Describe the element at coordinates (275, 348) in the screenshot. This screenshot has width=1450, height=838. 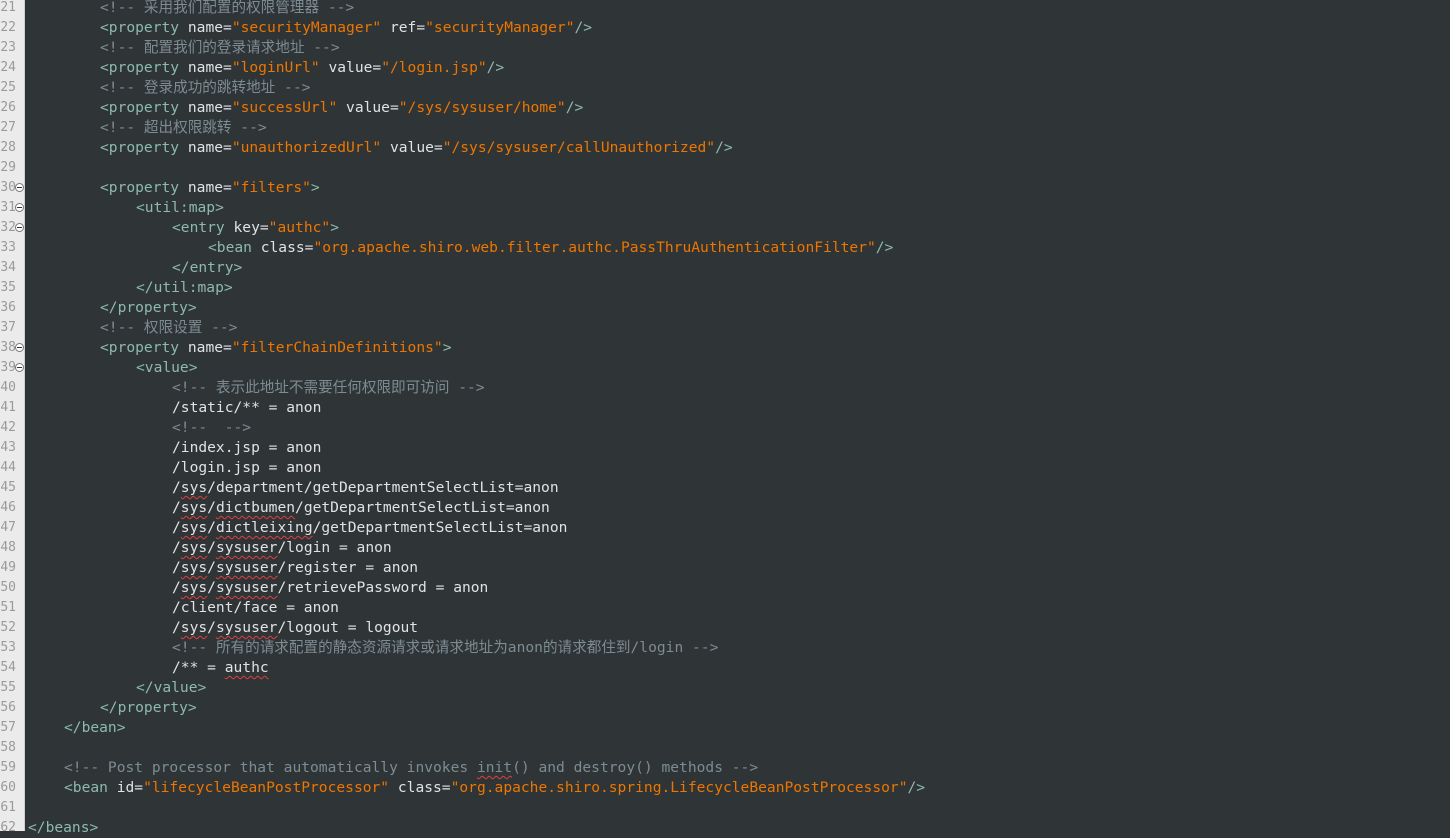
I see `code-text: <property name="filterChainDefinitions">` at that location.